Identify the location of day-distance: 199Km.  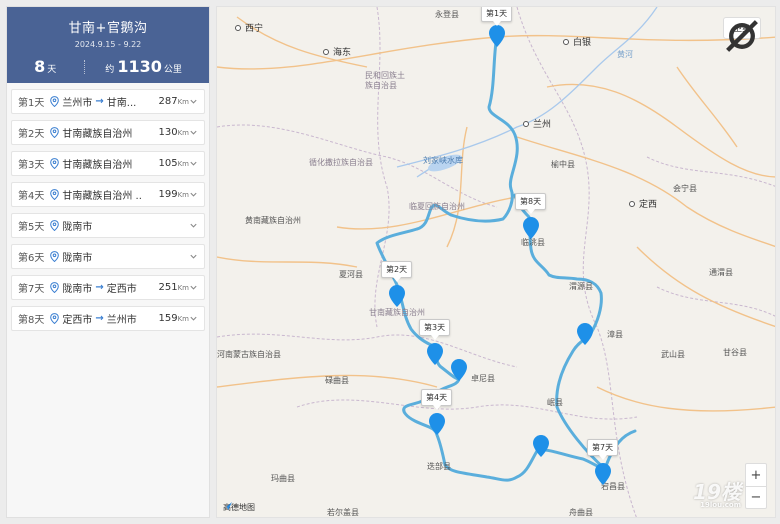
(173, 194).